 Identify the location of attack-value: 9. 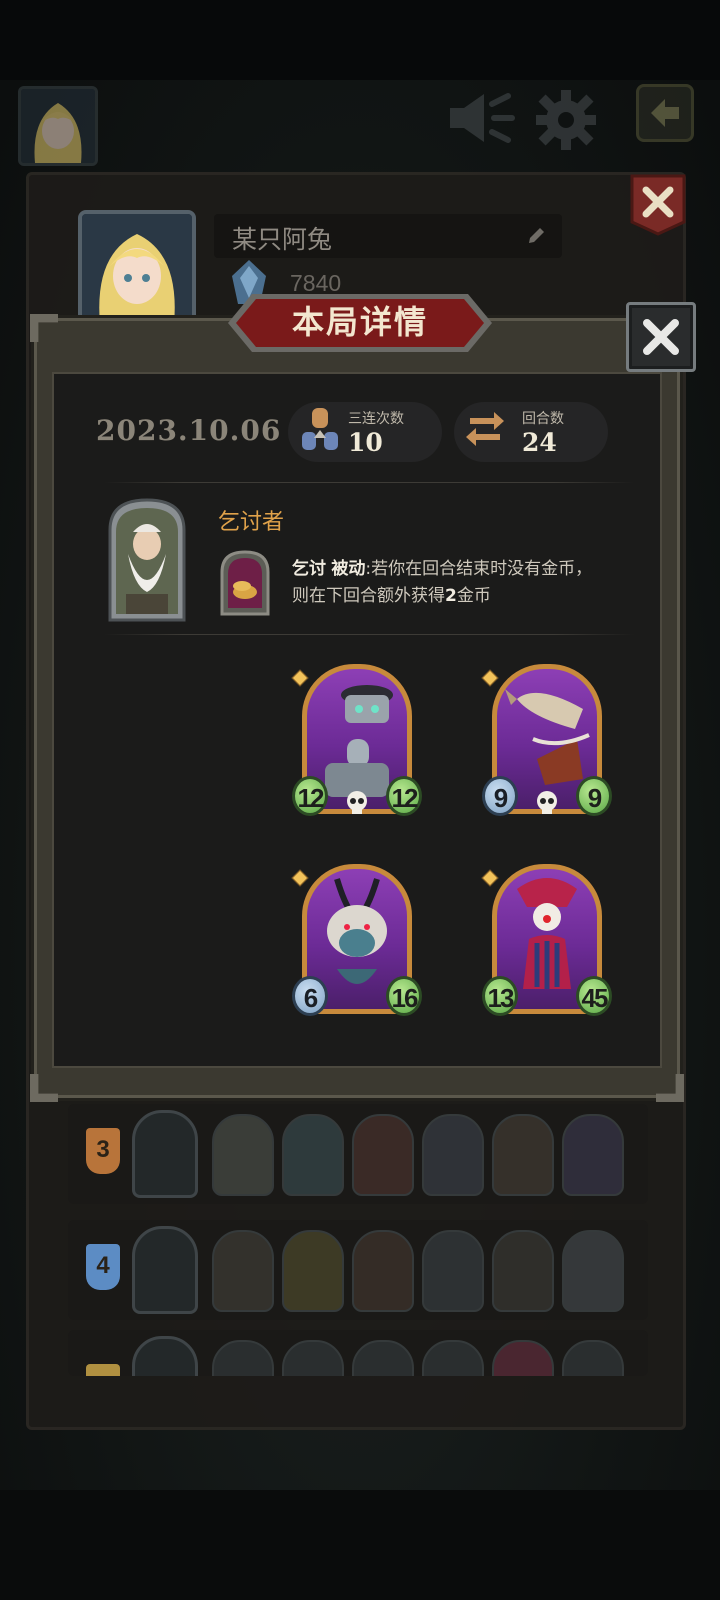
(500, 796).